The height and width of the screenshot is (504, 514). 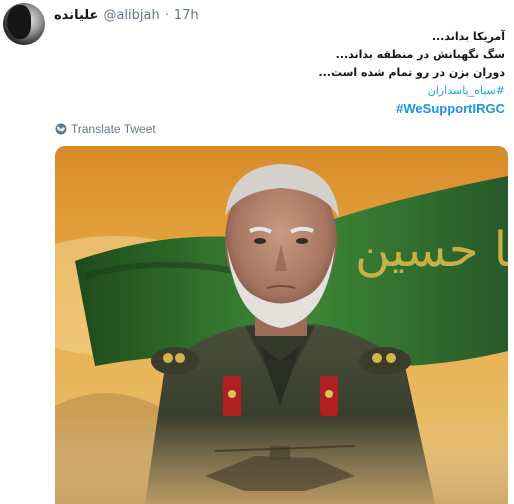 What do you see at coordinates (186, 15) in the screenshot?
I see `tweet-time: 17h` at bounding box center [186, 15].